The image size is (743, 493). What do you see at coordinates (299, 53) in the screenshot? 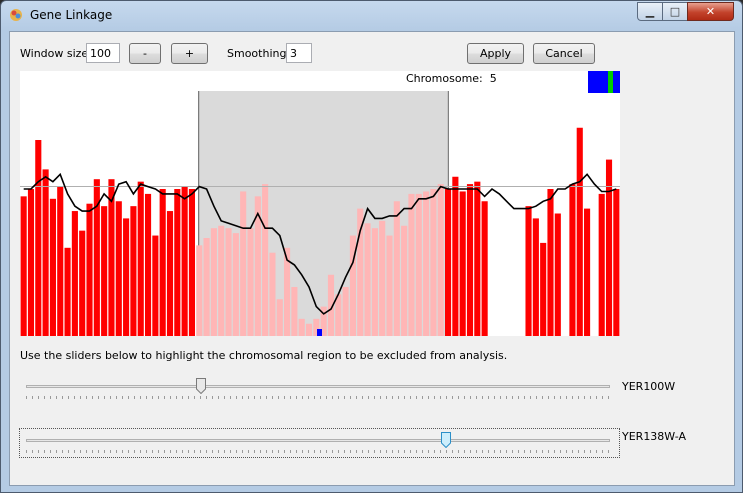
I see `smoothing-input` at bounding box center [299, 53].